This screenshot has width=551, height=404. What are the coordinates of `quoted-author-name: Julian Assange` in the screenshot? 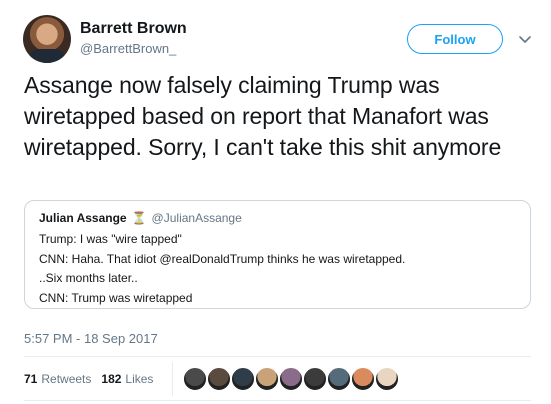 It's located at (83, 218).